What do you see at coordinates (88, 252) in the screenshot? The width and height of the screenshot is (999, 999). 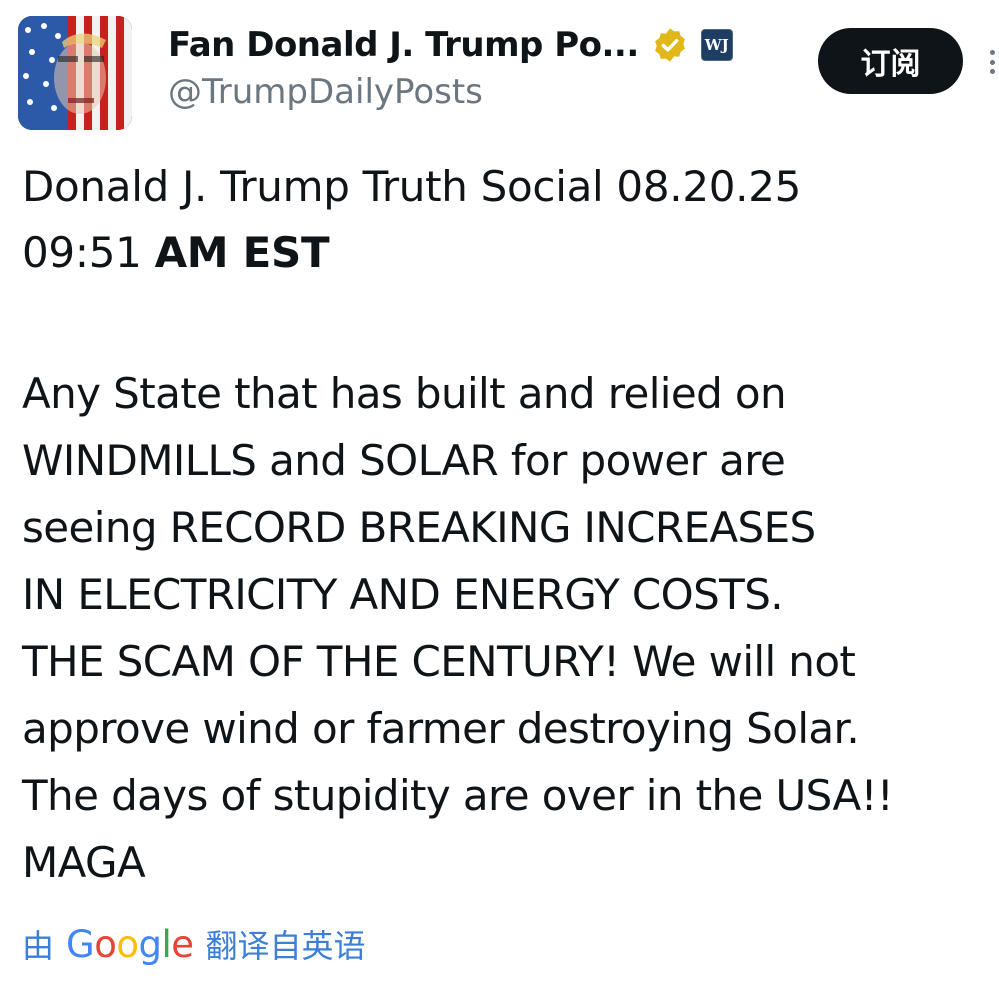 I see `post-time: 09:51` at bounding box center [88, 252].